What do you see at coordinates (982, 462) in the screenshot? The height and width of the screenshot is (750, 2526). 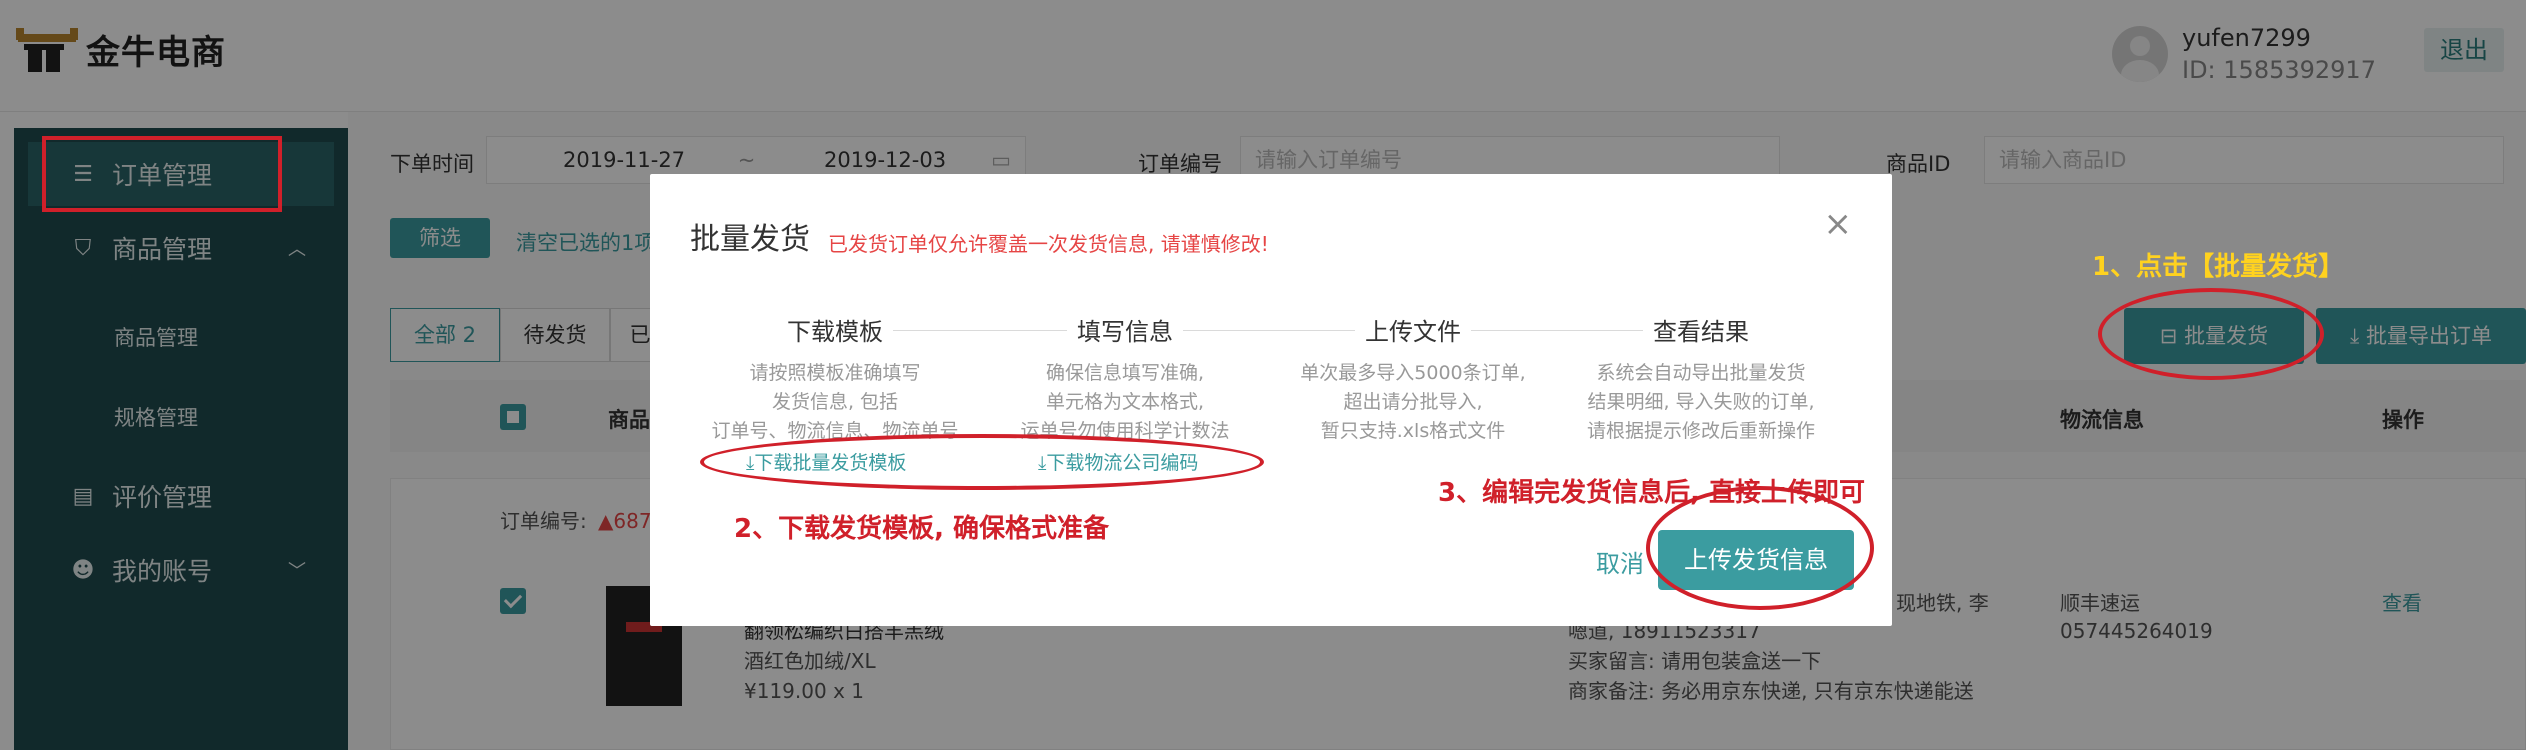 I see `highlight-ring-download-links` at bounding box center [982, 462].